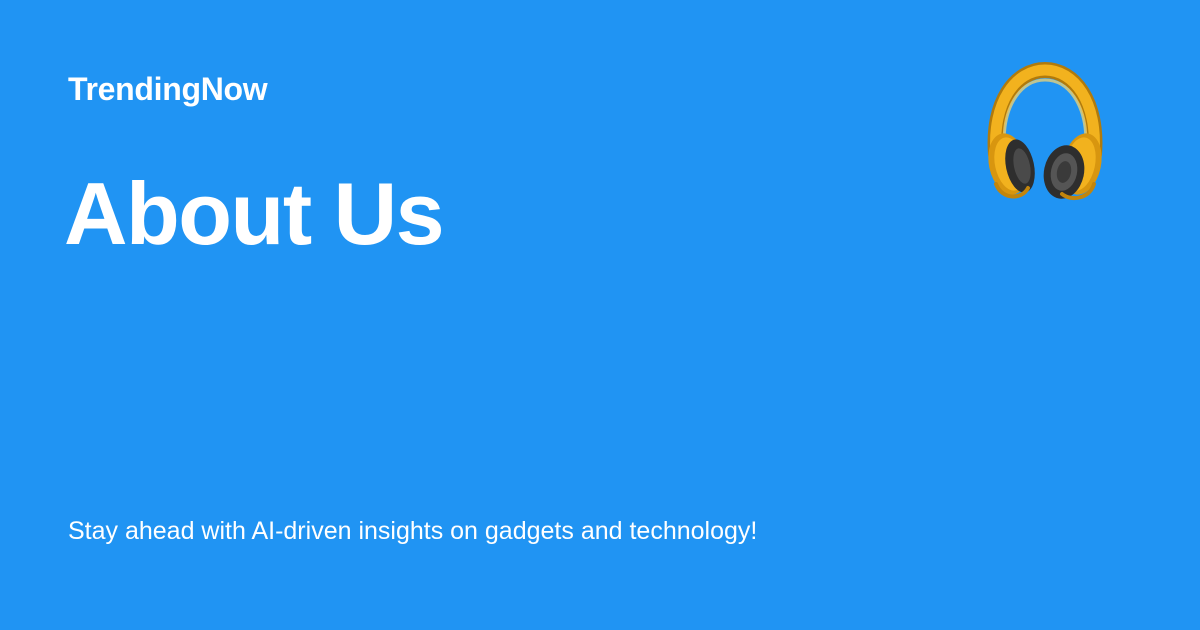  I want to click on headphones-icon, so click(1045, 132).